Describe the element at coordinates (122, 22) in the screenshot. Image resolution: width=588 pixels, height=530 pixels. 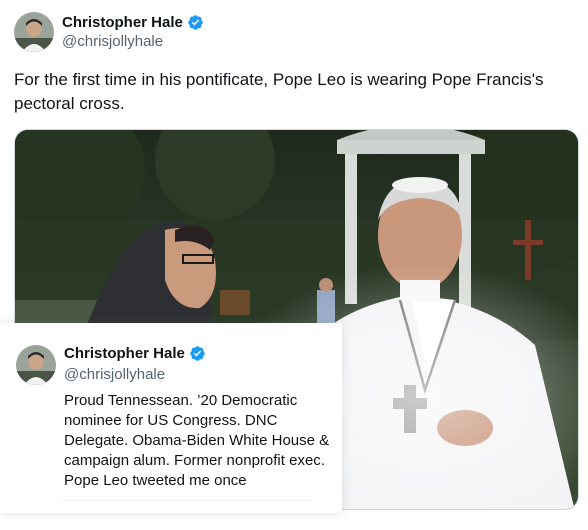
I see `author-display-name: Christopher Hale` at that location.